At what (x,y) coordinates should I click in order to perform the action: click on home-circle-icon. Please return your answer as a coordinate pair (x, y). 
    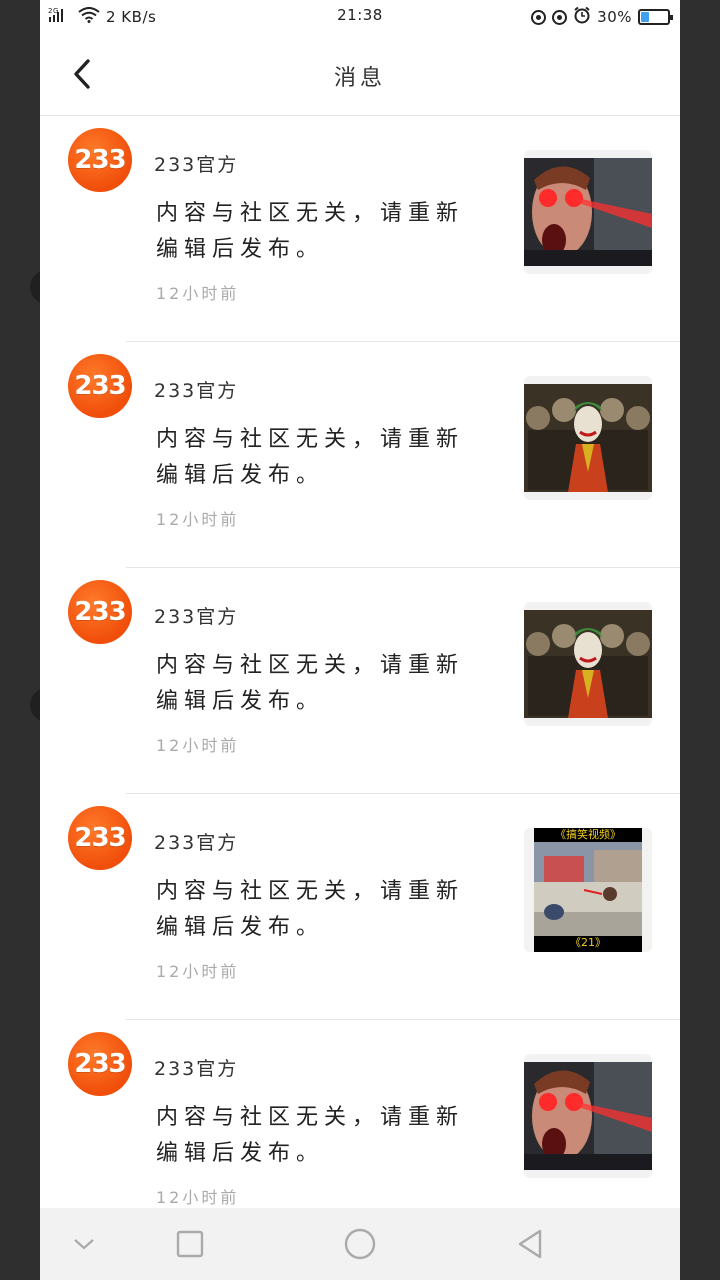
    Looking at the image, I should click on (360, 1244).